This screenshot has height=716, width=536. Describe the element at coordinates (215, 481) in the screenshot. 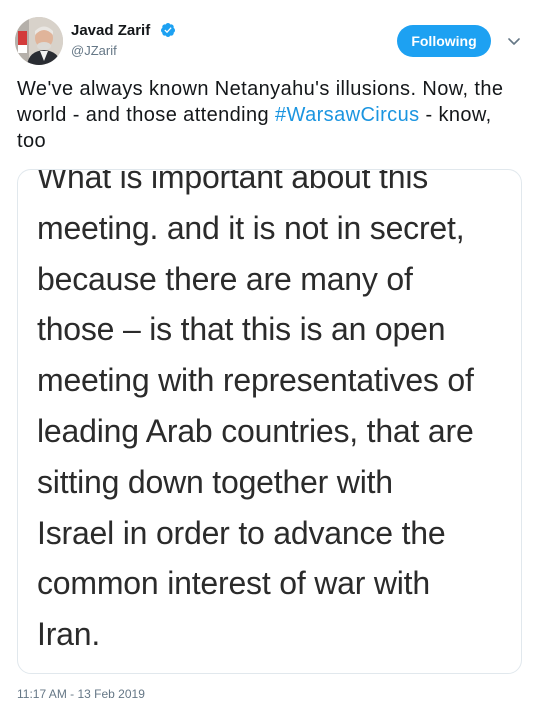

I see `media-line: sitting down together with` at that location.